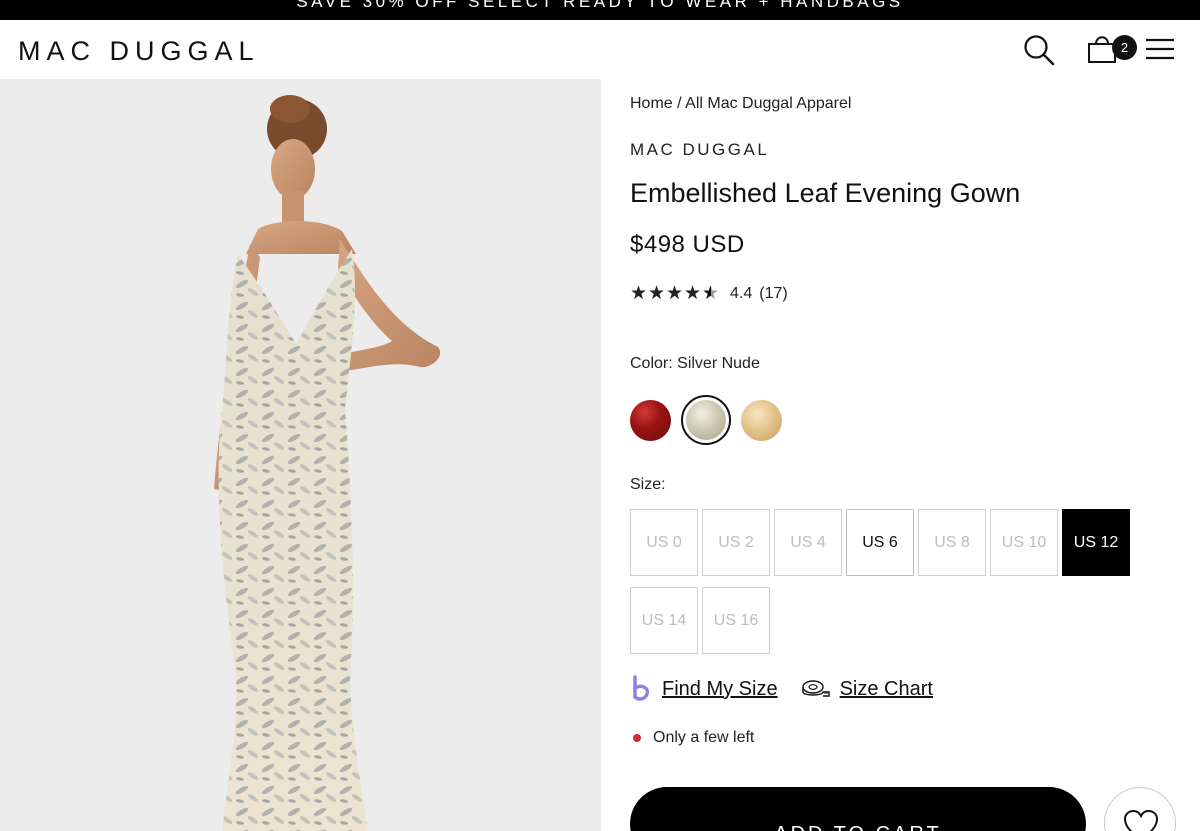 The width and height of the screenshot is (1200, 831). I want to click on size-chart-link: Size Chart, so click(867, 689).